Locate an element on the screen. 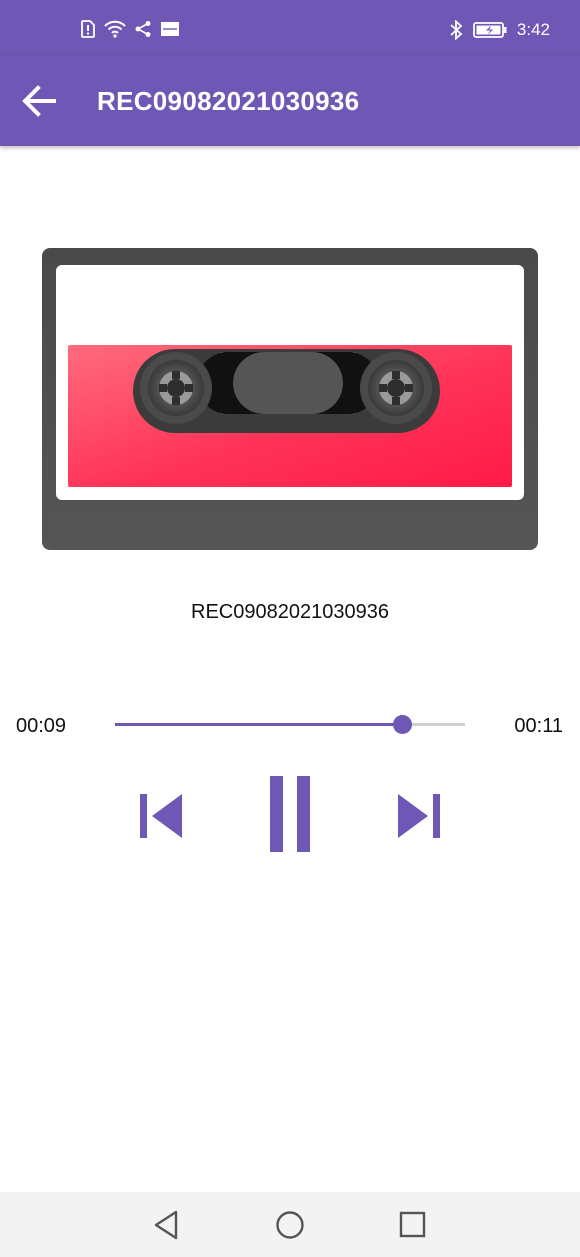 The width and height of the screenshot is (580, 1257). next-button is located at coordinates (419, 814).